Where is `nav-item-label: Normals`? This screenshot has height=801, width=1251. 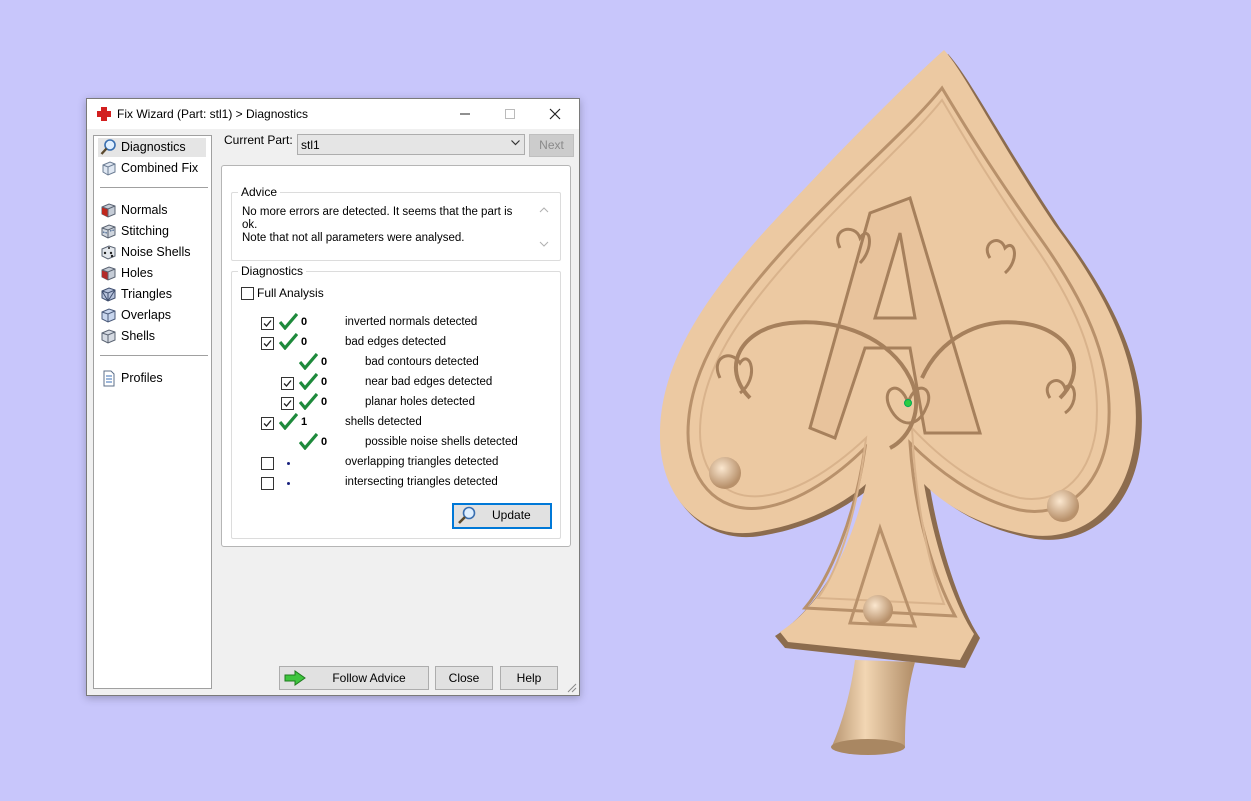 nav-item-label: Normals is located at coordinates (144, 210).